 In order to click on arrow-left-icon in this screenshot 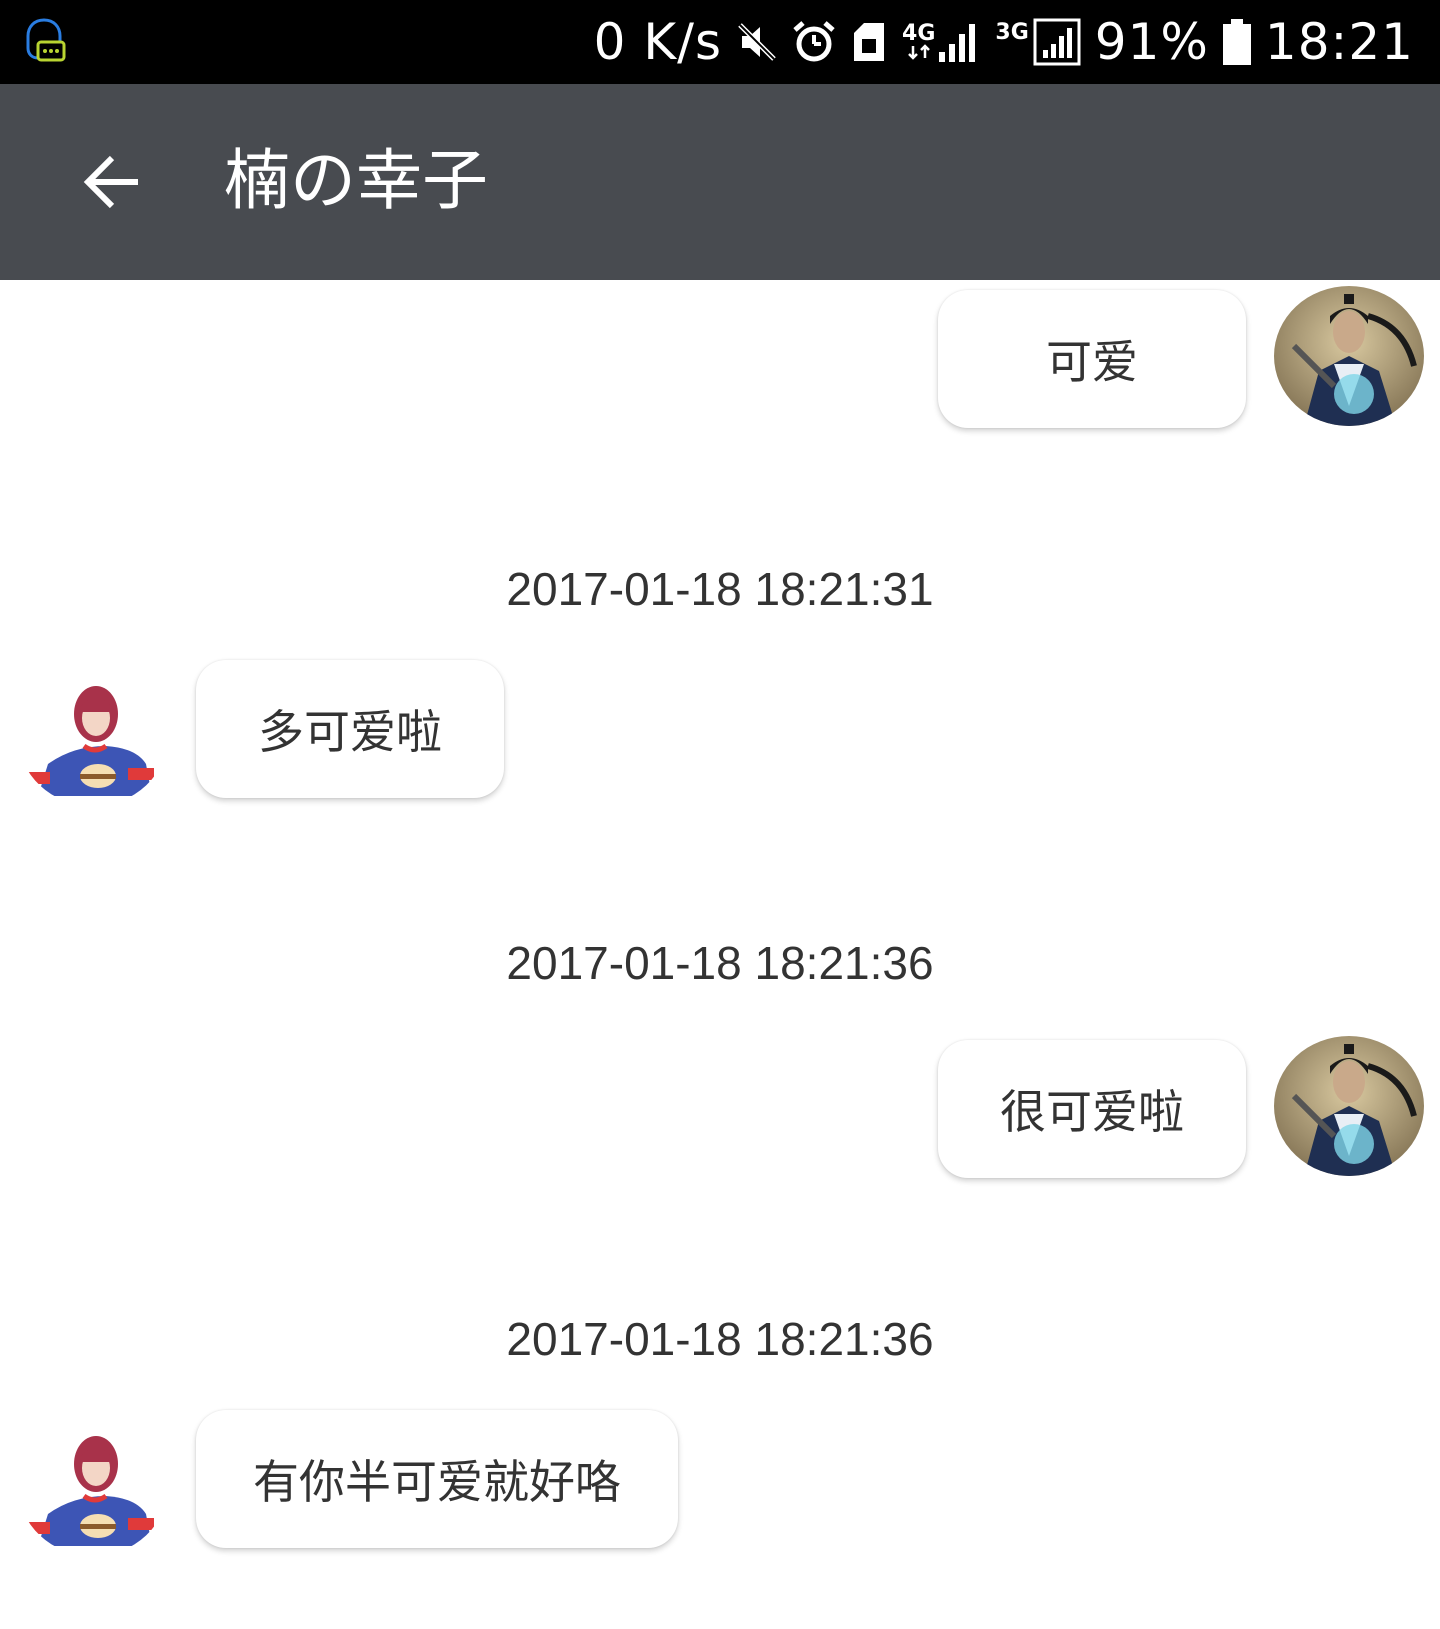, I will do `click(110, 182)`.